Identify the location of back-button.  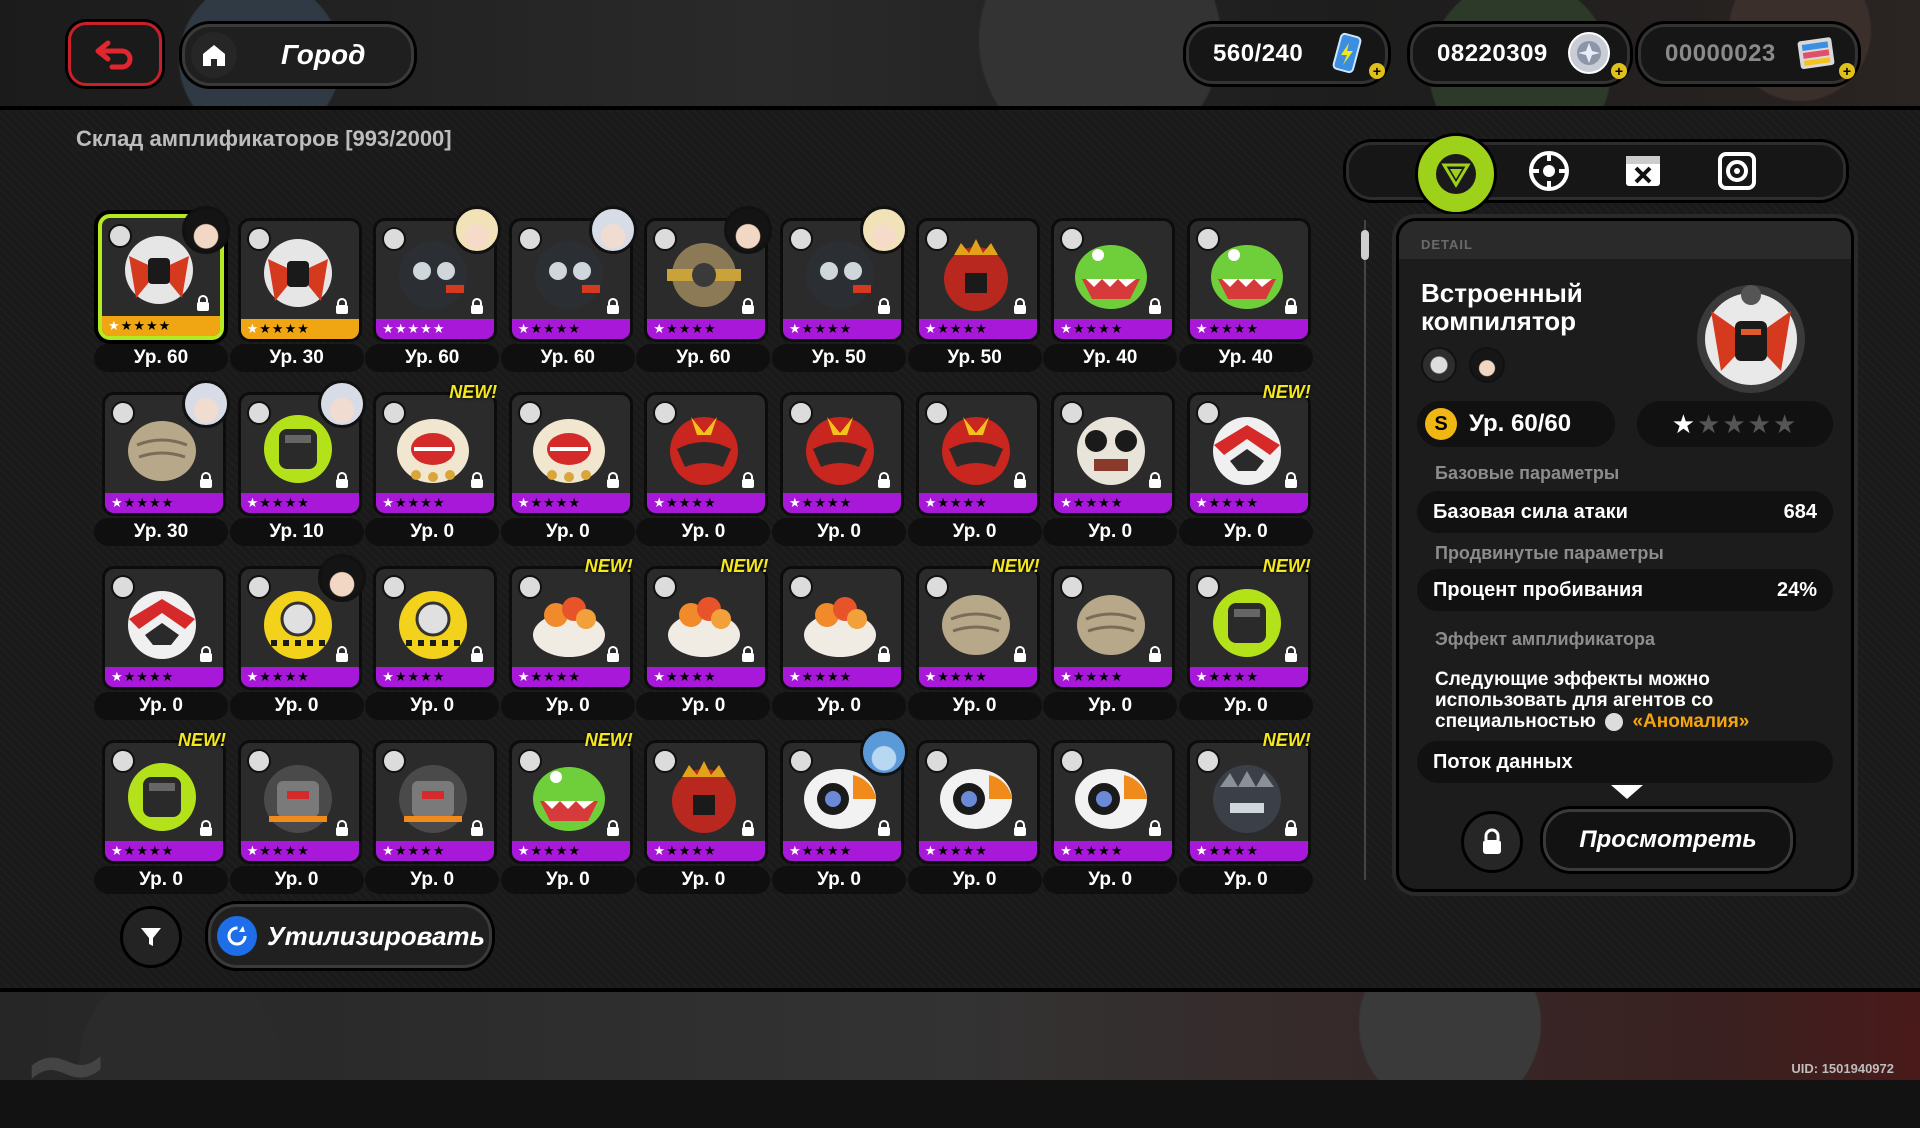
(115, 54).